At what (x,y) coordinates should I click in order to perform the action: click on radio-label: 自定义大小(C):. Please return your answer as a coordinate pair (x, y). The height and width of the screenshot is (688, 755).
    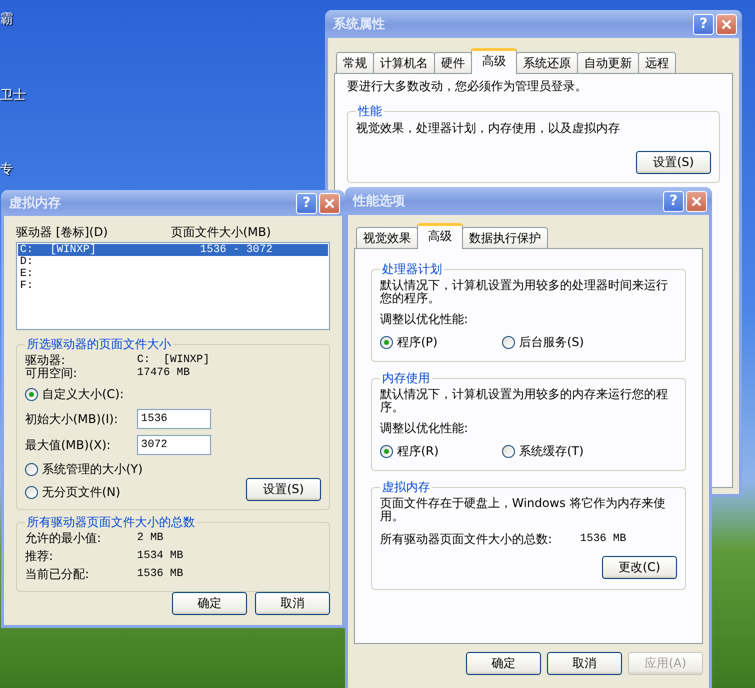
    Looking at the image, I should click on (83, 394).